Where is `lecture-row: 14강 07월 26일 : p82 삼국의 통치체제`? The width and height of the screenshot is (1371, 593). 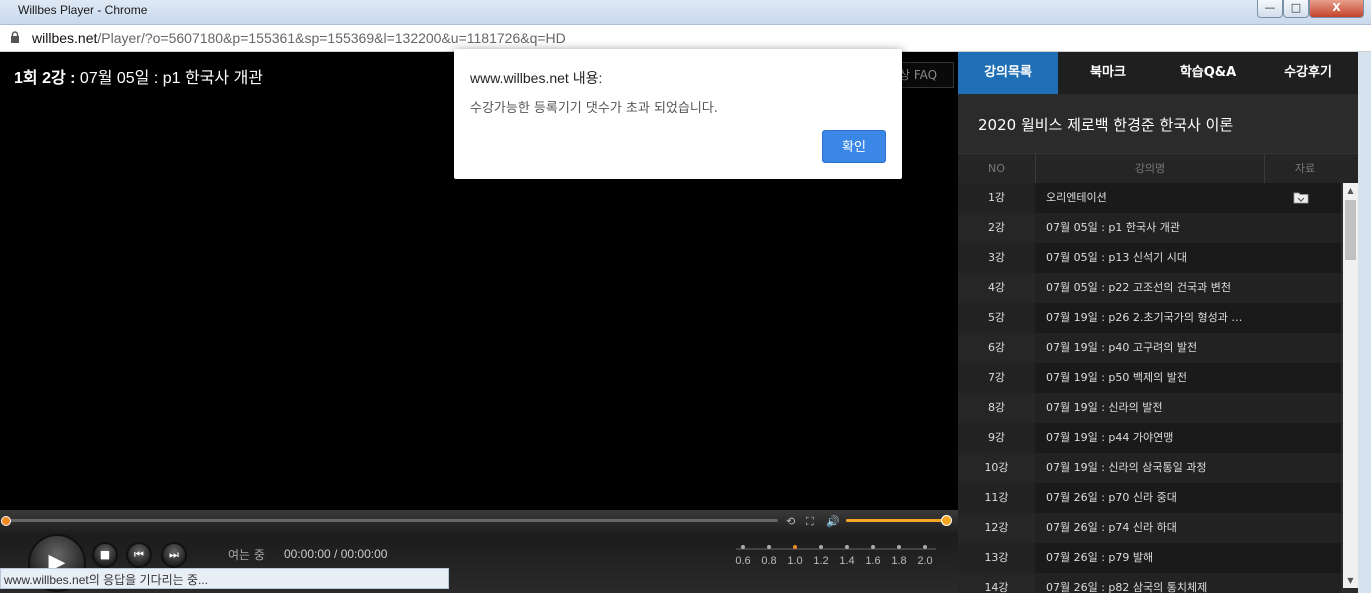
lecture-row: 14강 07월 26일 : p82 삼국의 통치체제 is located at coordinates (1149, 583).